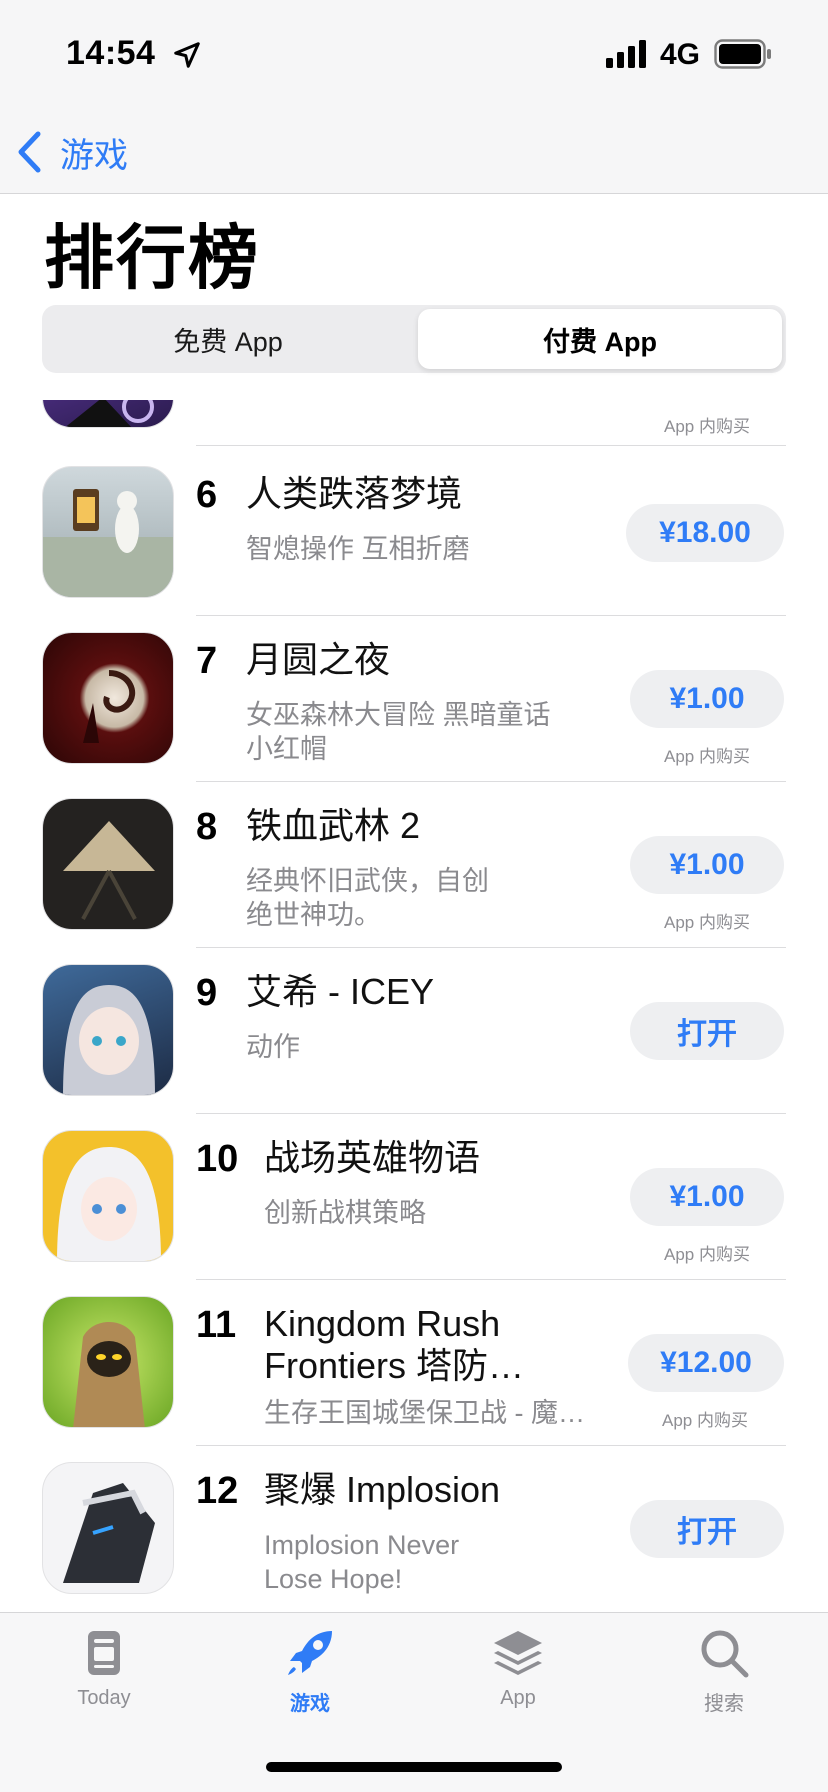  What do you see at coordinates (372, 1157) in the screenshot?
I see `app-name: 战场英雄物语` at bounding box center [372, 1157].